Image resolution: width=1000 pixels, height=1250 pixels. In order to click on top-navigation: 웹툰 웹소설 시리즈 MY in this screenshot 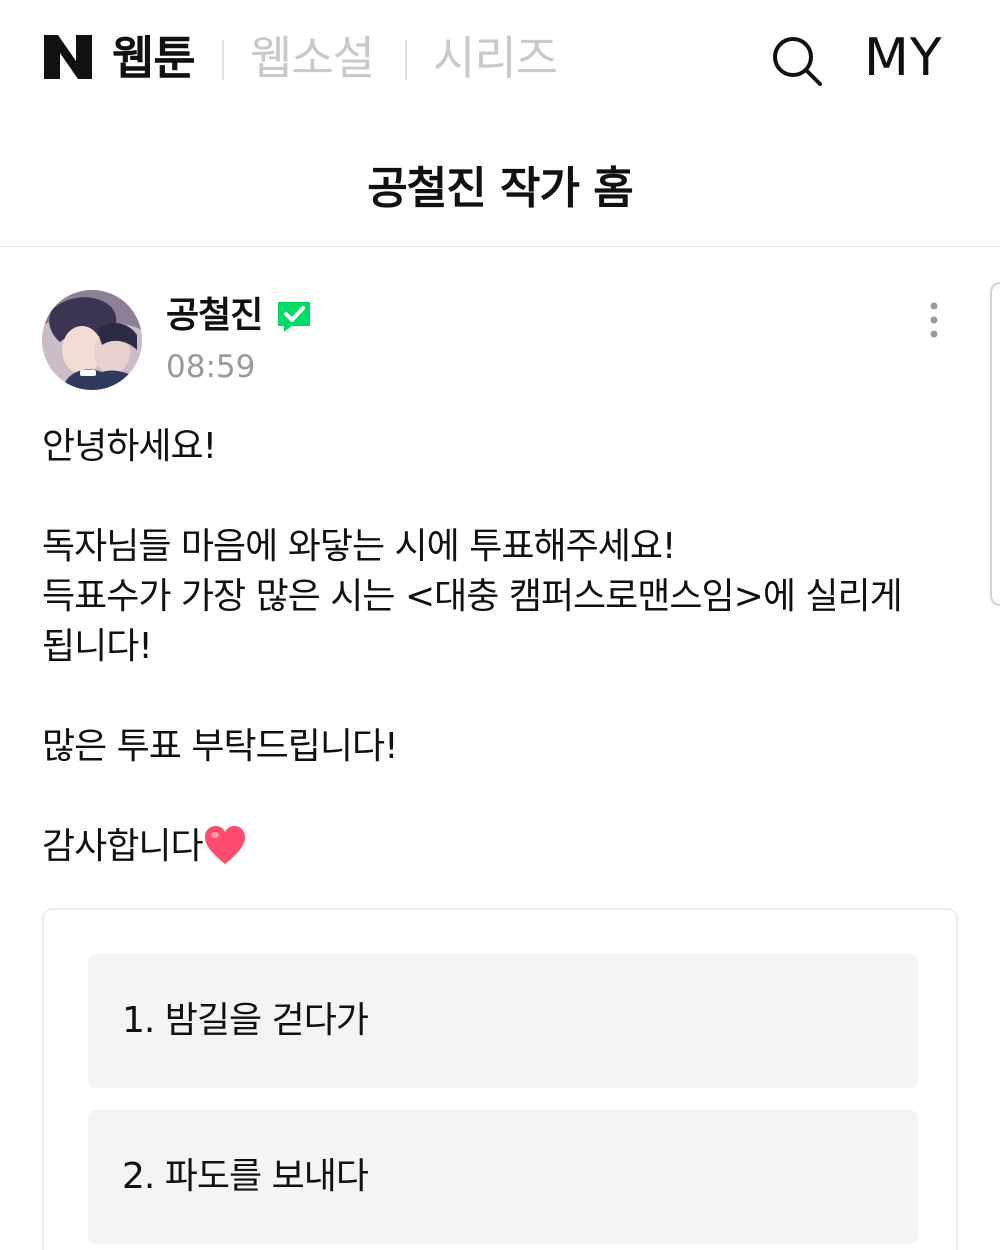, I will do `click(500, 59)`.